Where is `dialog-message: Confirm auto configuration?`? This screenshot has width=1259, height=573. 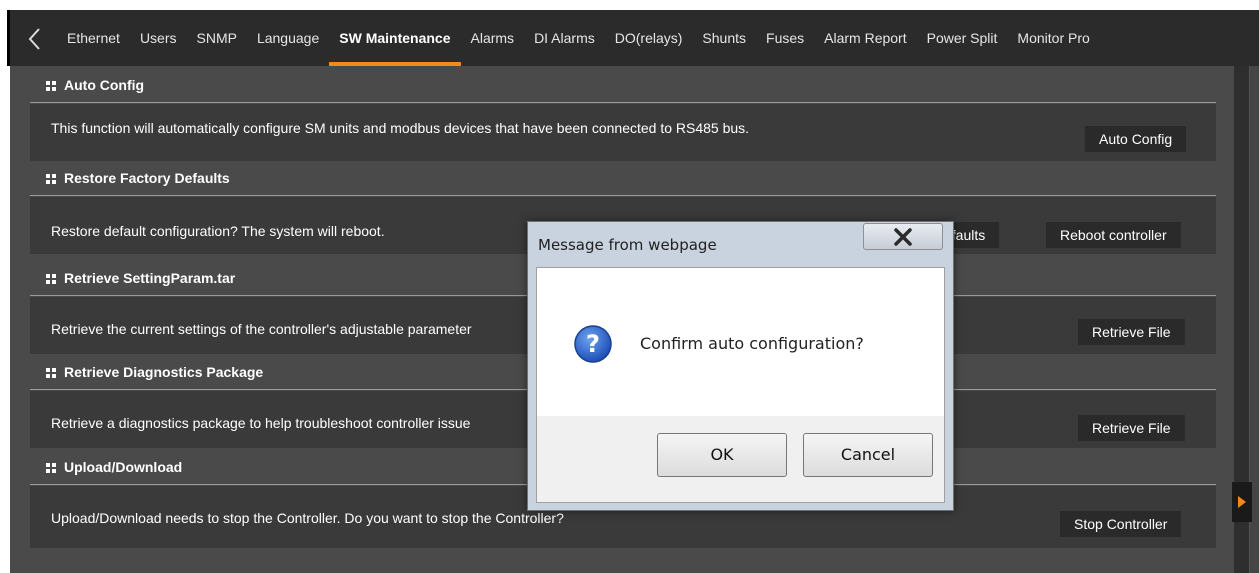 dialog-message: Confirm auto configuration? is located at coordinates (752, 343).